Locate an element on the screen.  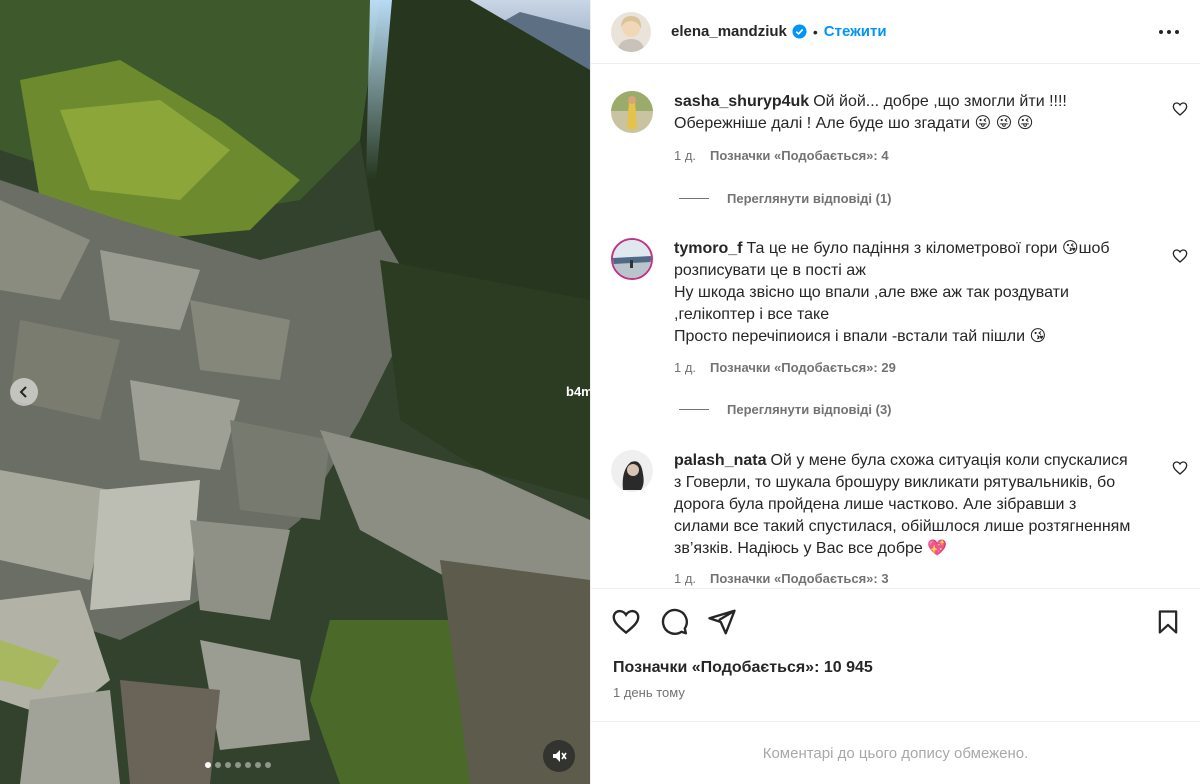
carousel-indicator is located at coordinates (238, 765).